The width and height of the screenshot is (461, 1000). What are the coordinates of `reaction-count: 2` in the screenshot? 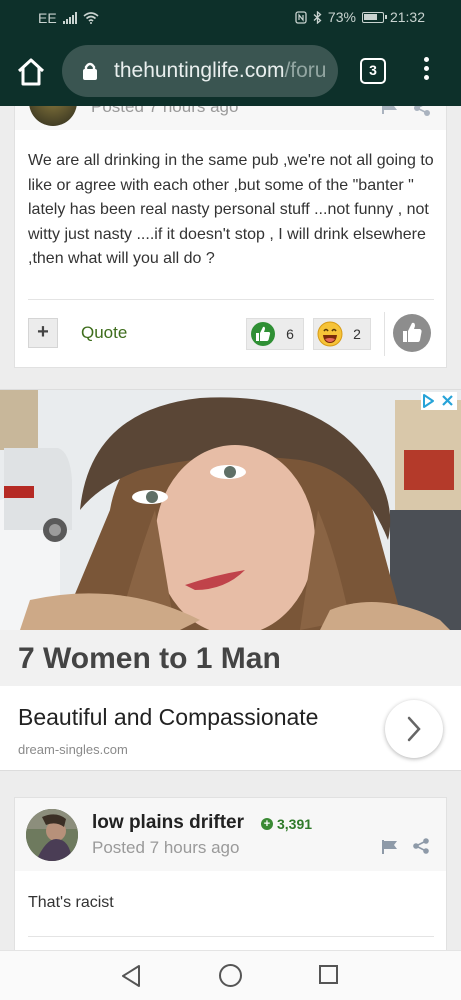 It's located at (357, 334).